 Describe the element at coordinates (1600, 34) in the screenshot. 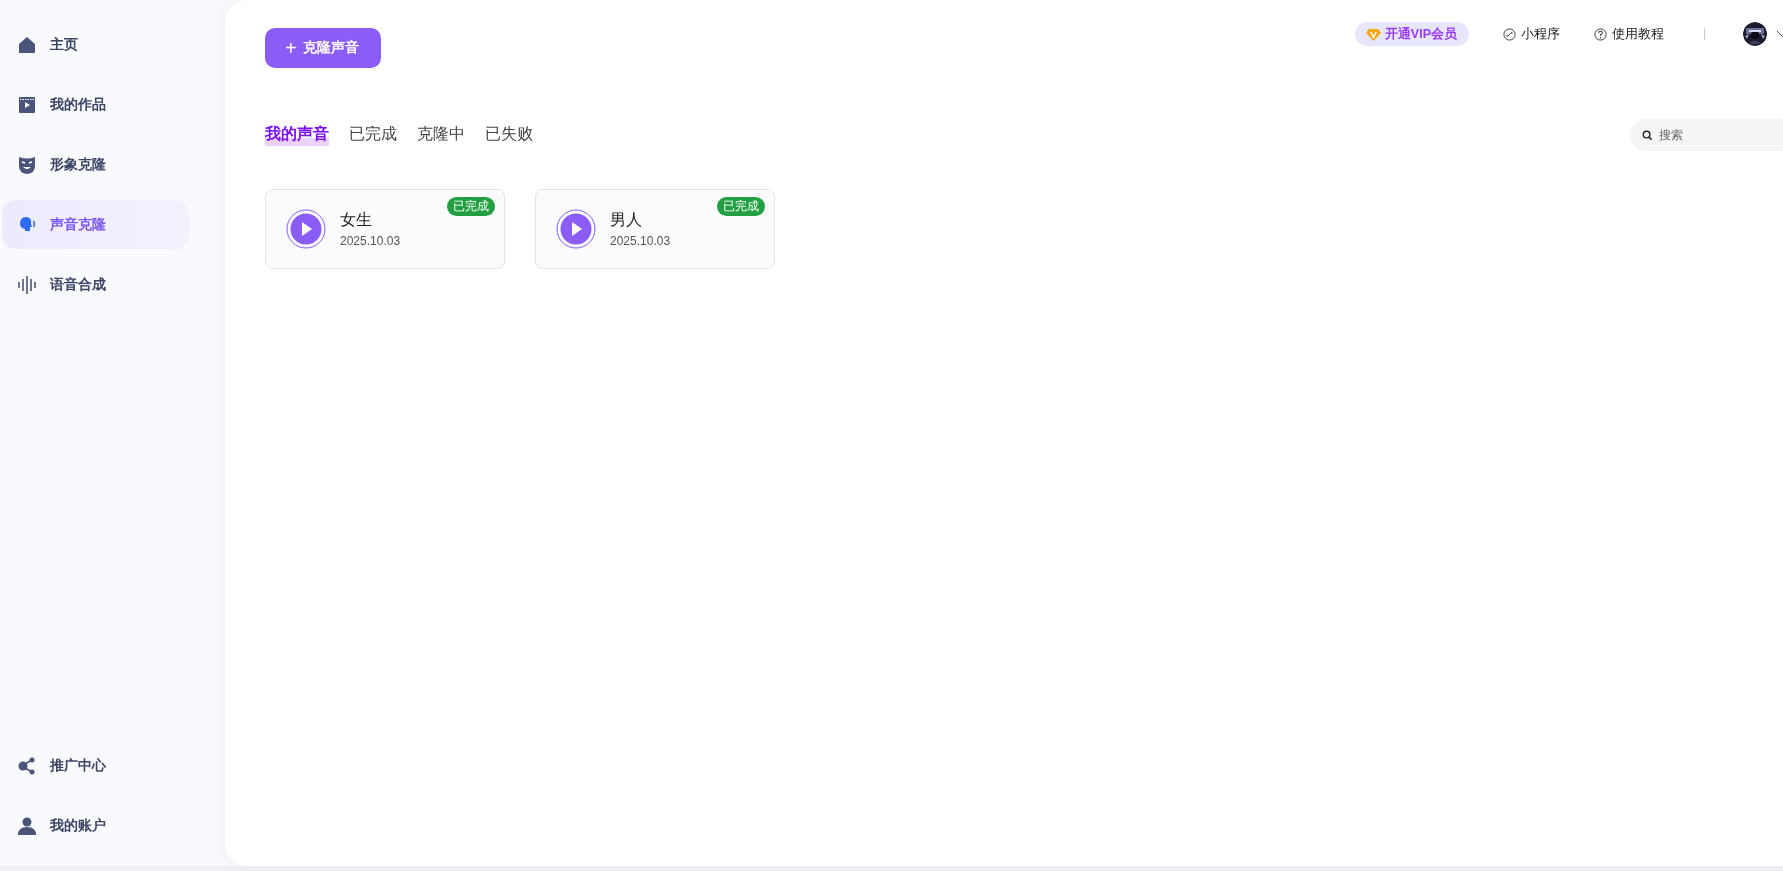

I see `help-icon` at that location.